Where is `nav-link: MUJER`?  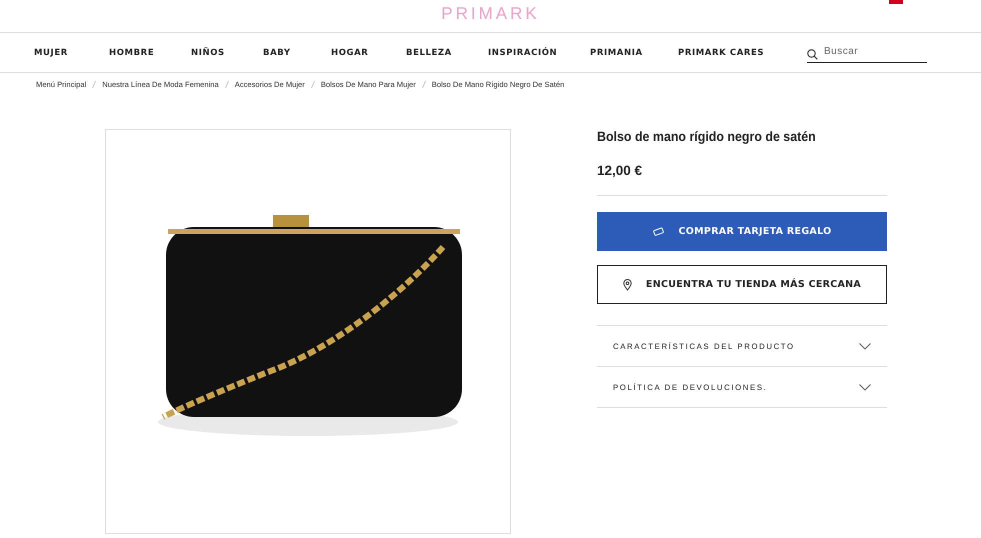 nav-link: MUJER is located at coordinates (71, 53).